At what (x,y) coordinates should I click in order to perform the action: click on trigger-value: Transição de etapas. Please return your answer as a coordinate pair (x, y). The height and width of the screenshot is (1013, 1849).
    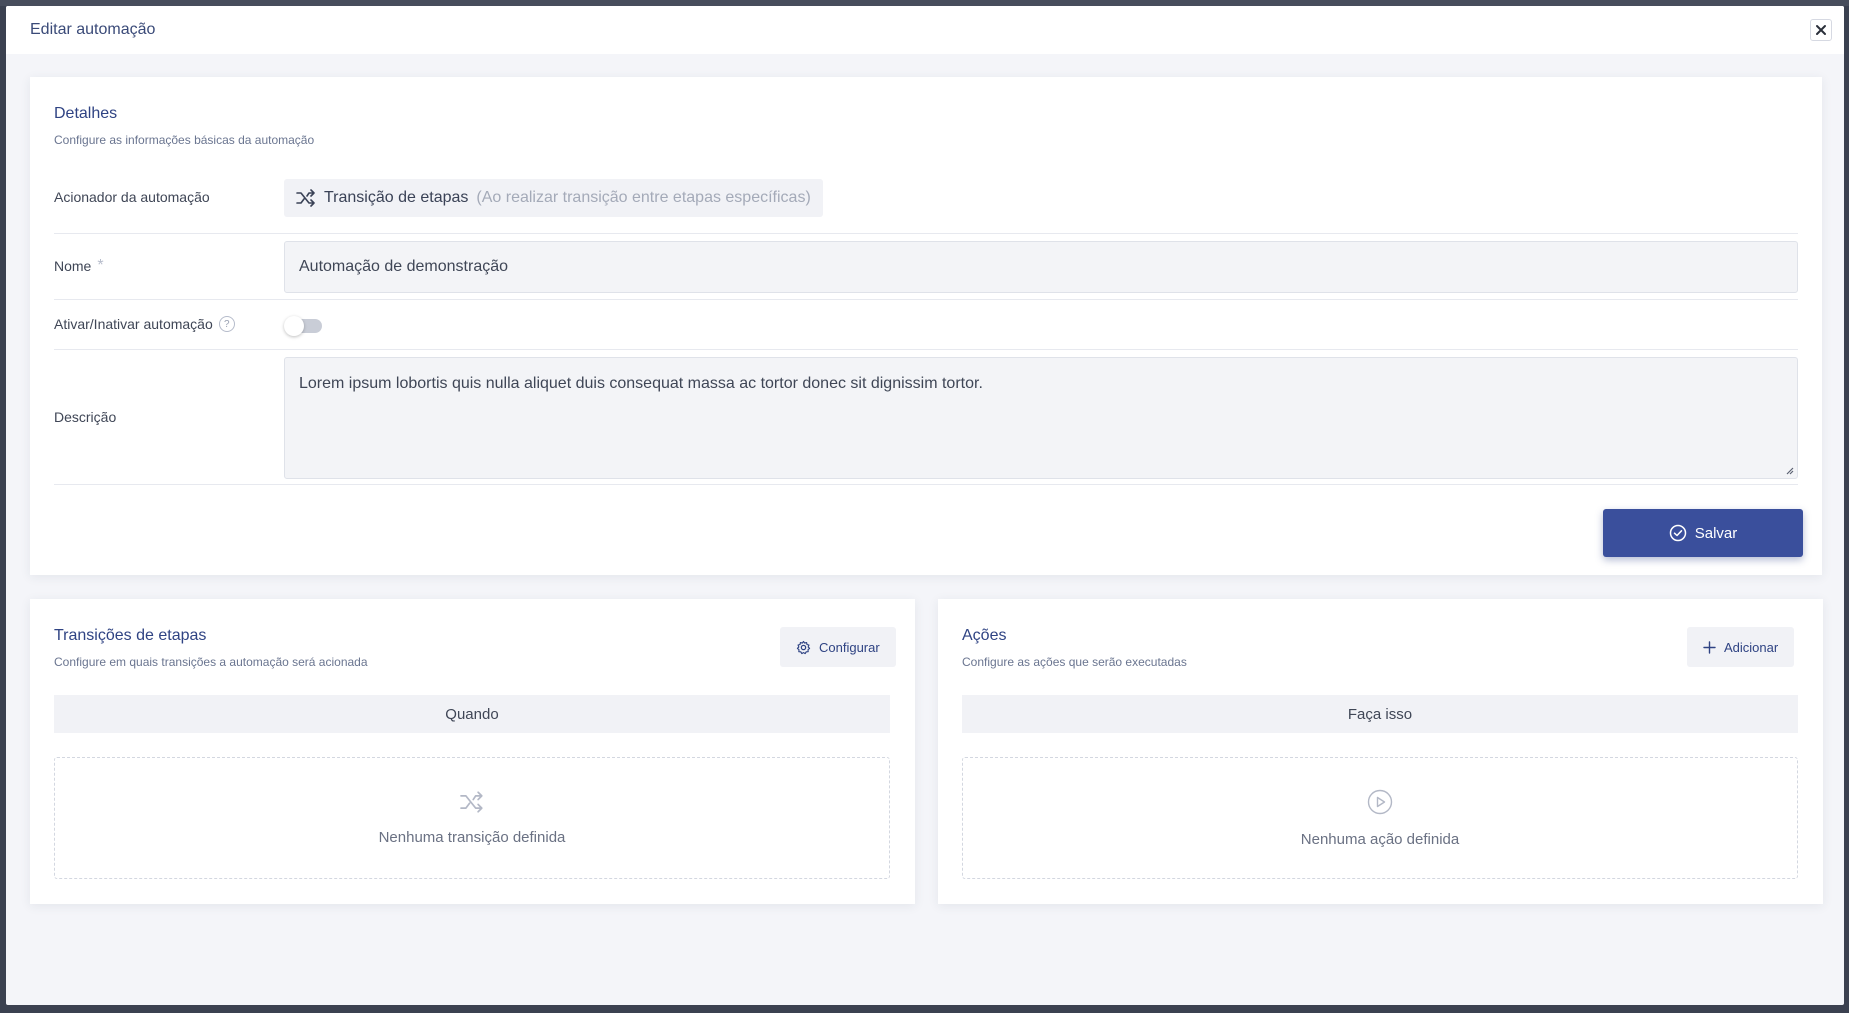
    Looking at the image, I should click on (396, 197).